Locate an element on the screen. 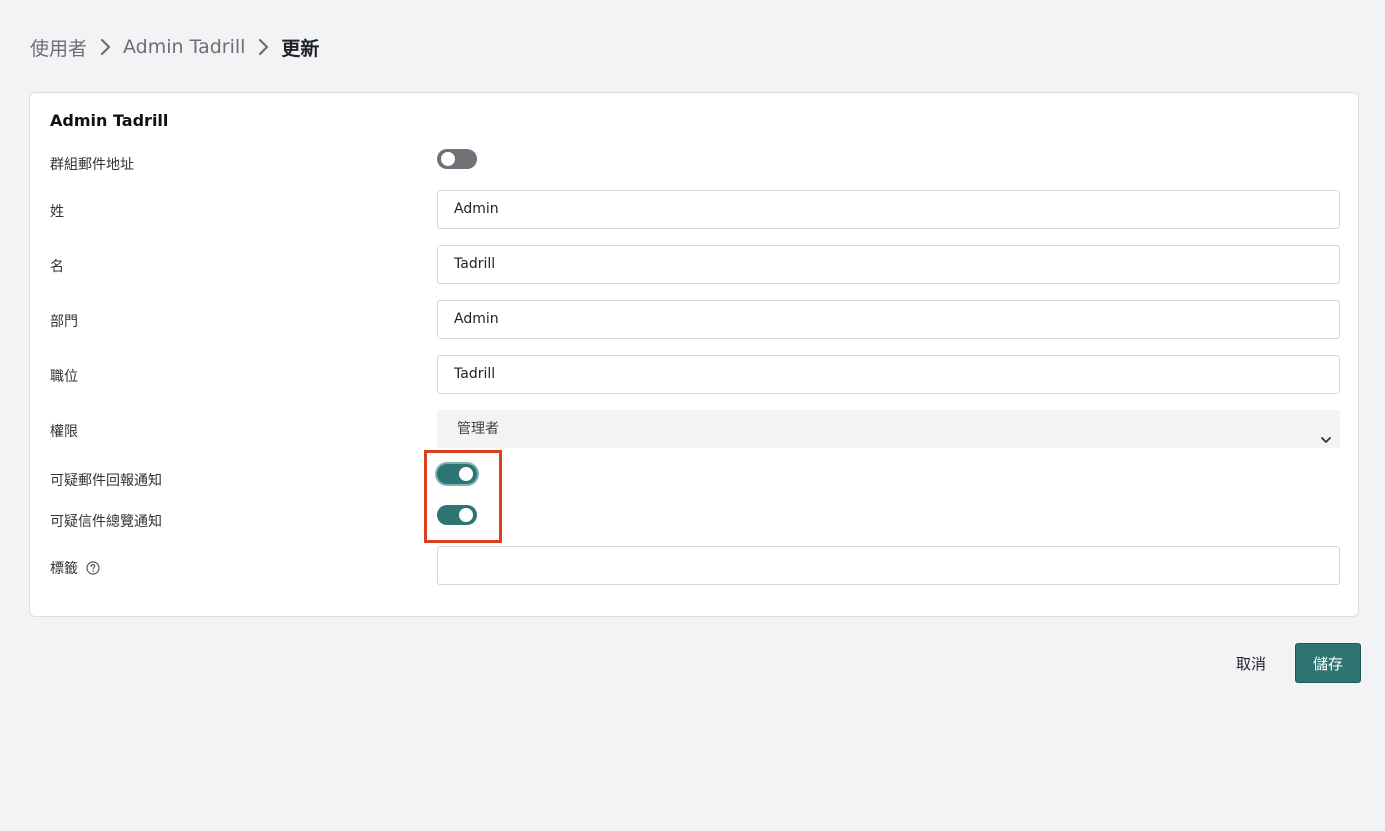  breadcrumb: 使用者 Admin Tadrill 更新 is located at coordinates (174, 47).